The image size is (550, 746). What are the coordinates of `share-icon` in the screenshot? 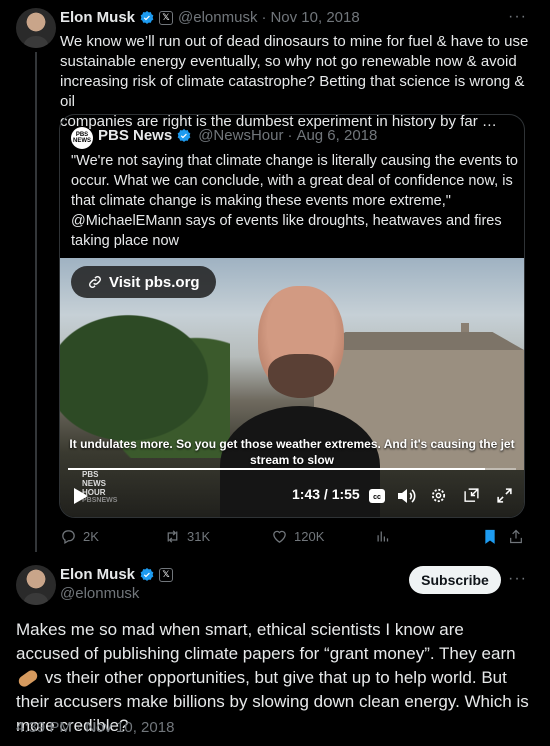 It's located at (516, 536).